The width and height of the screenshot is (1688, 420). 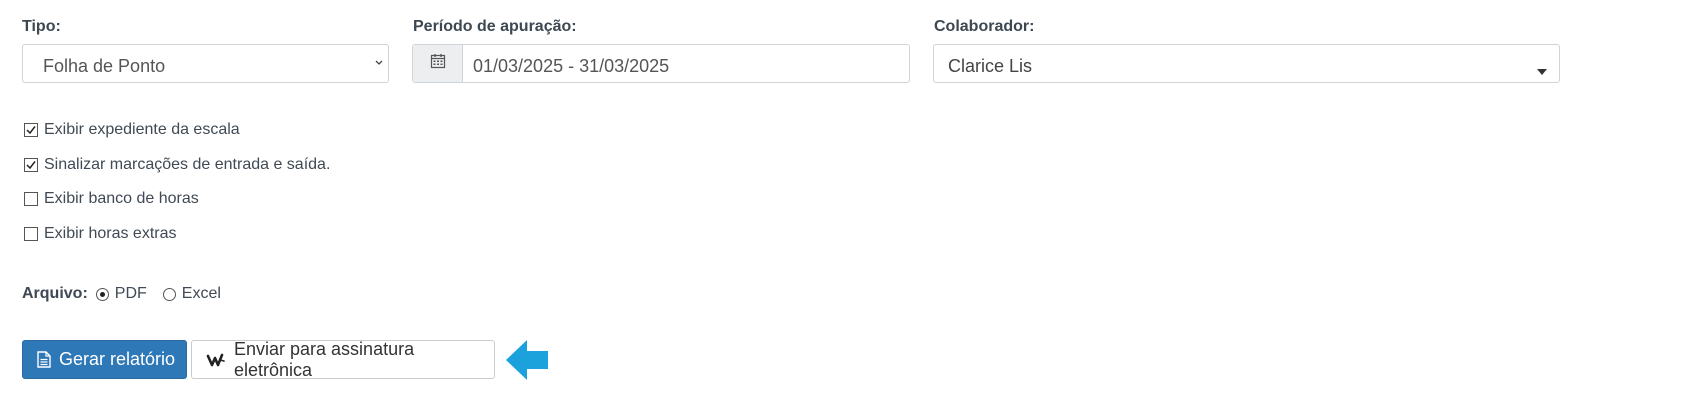 I want to click on colaborador-select: Clarice Lis, so click(x=1246, y=63).